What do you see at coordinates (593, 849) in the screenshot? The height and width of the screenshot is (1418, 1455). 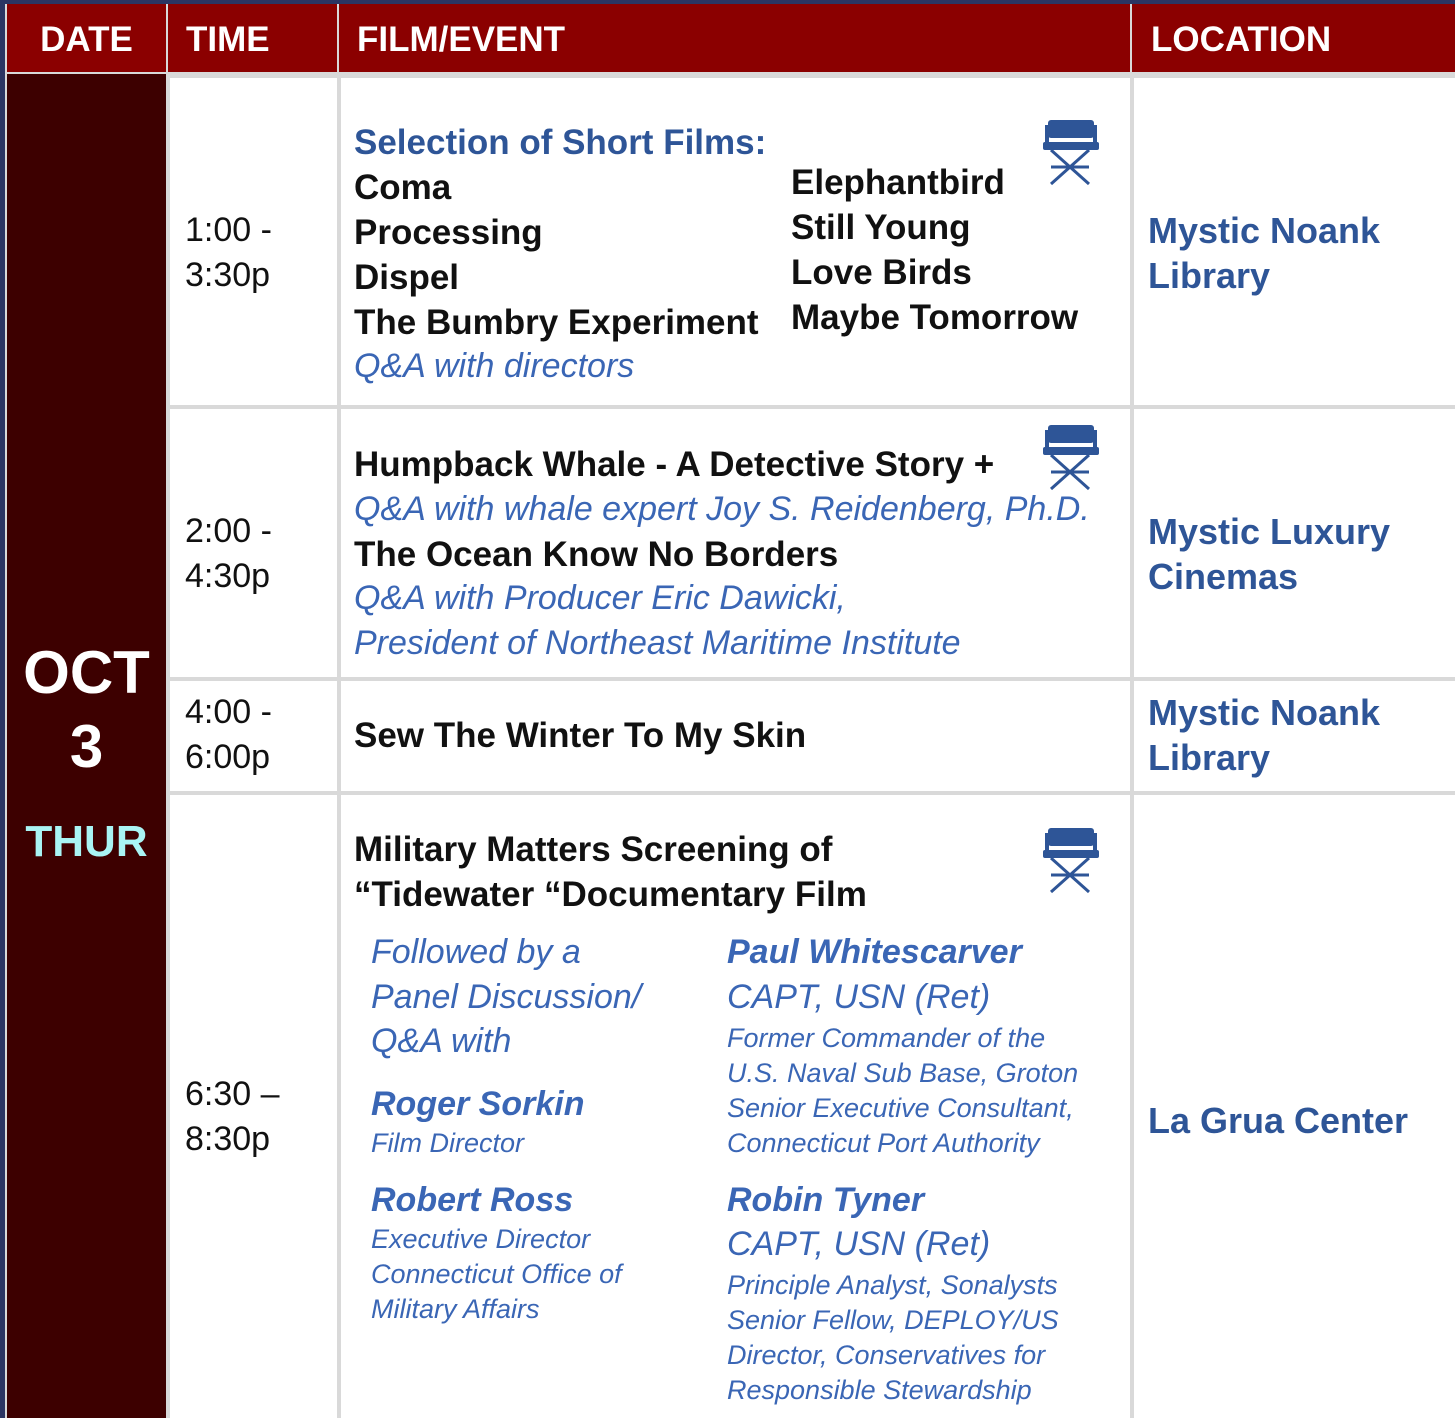 I see `film-title: Military Matters Screening of` at bounding box center [593, 849].